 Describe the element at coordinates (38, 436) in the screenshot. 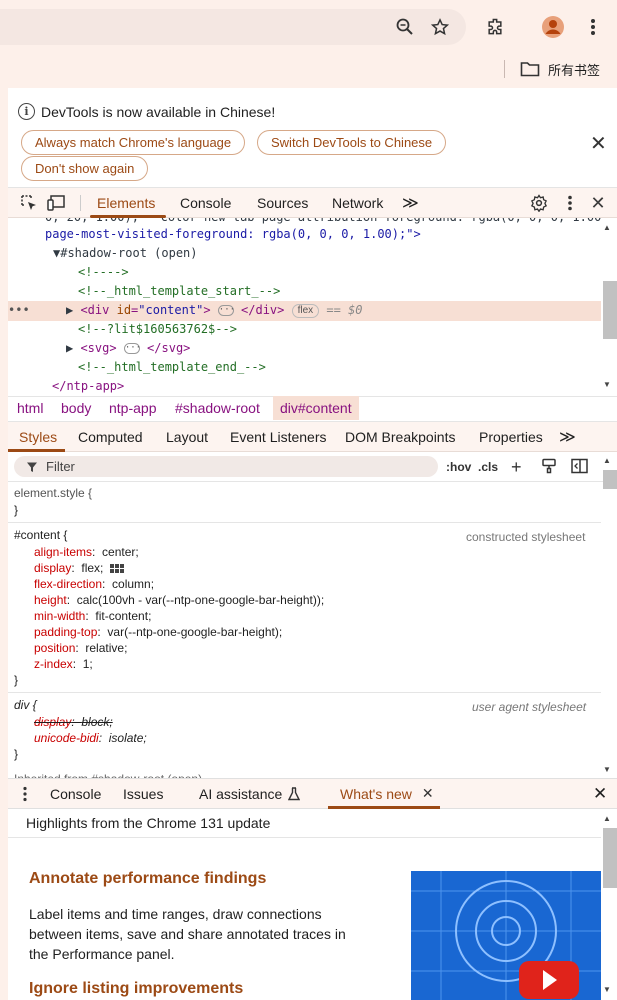

I see `tab-styles: Styles` at that location.